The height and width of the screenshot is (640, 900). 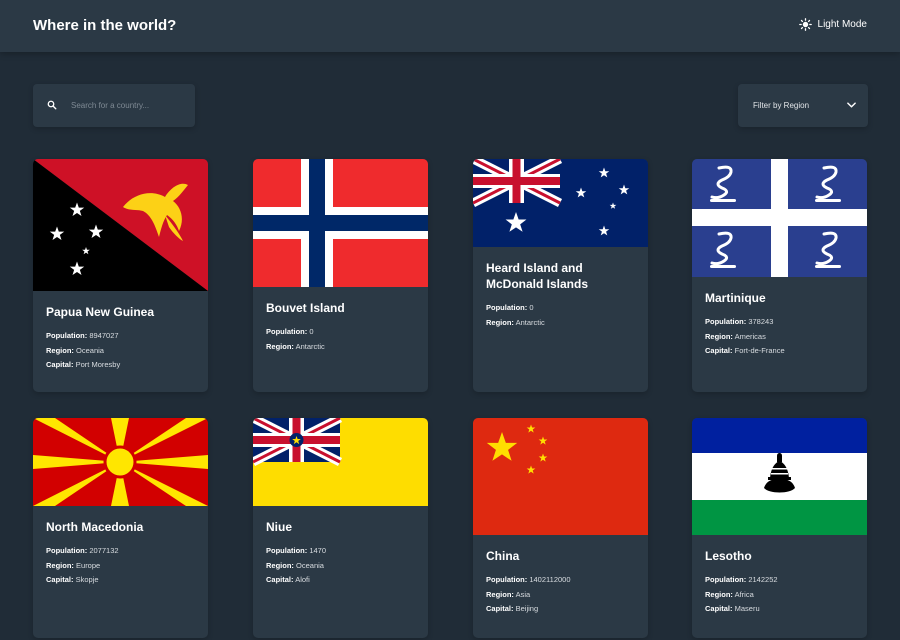 What do you see at coordinates (523, 594) in the screenshot?
I see `region-value: Asia` at bounding box center [523, 594].